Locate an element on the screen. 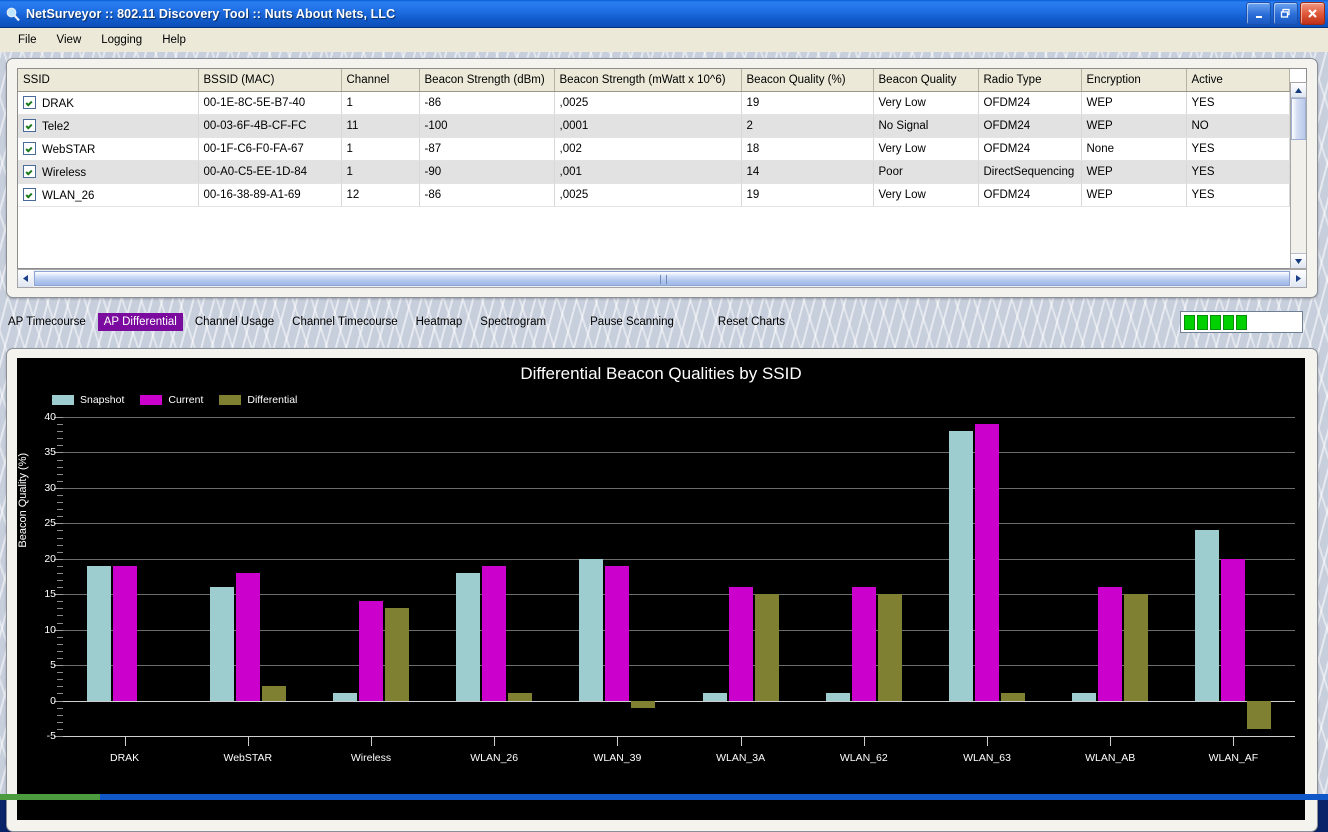 The image size is (1328, 832). menu-bar: File View Logging Help is located at coordinates (664, 40).